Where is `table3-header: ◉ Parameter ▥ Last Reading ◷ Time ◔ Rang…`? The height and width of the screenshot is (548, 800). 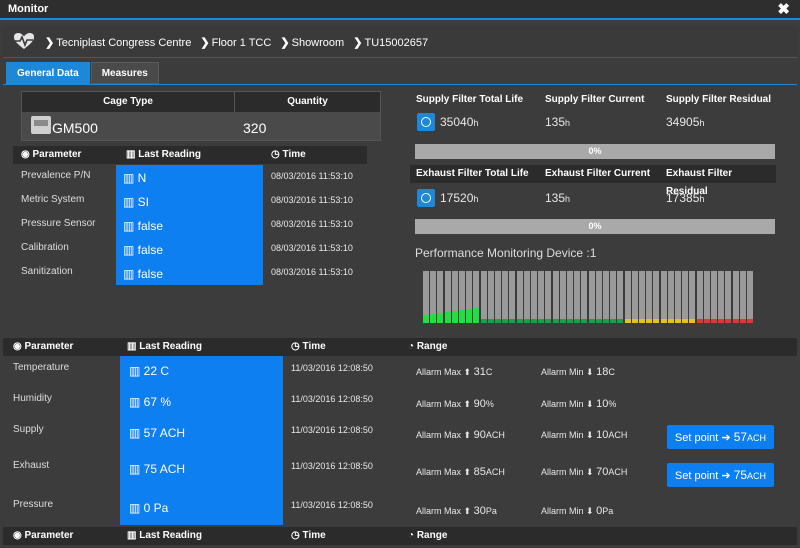
table3-header: ◉ Parameter ▥ Last Reading ◷ Time ◔ Rang… is located at coordinates (400, 536).